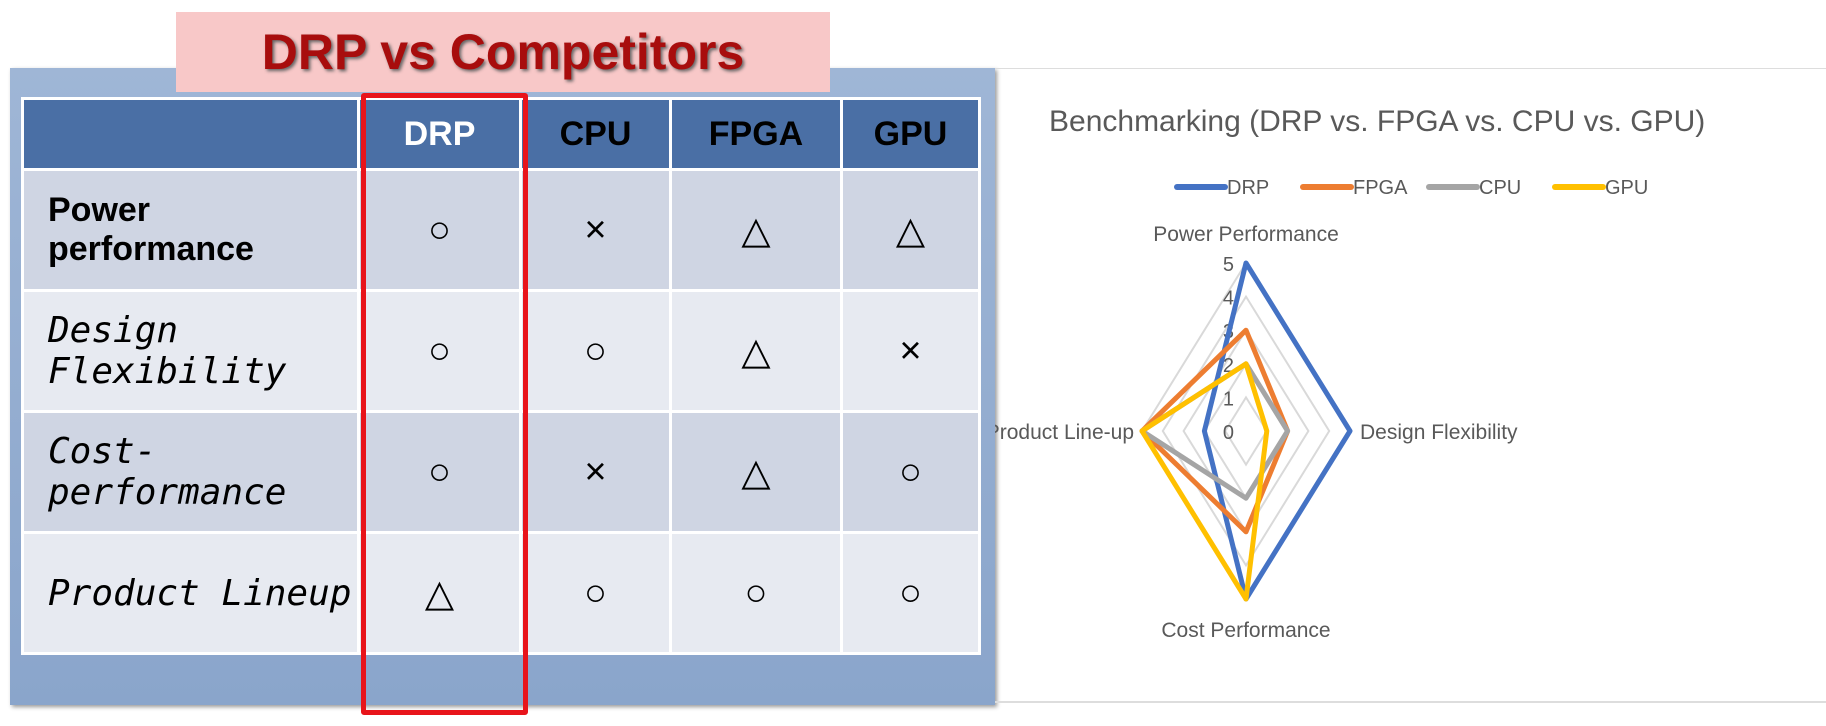 This screenshot has width=1826, height=726. Describe the element at coordinates (190, 351) in the screenshot. I see `row-label: Design Flexibility` at that location.